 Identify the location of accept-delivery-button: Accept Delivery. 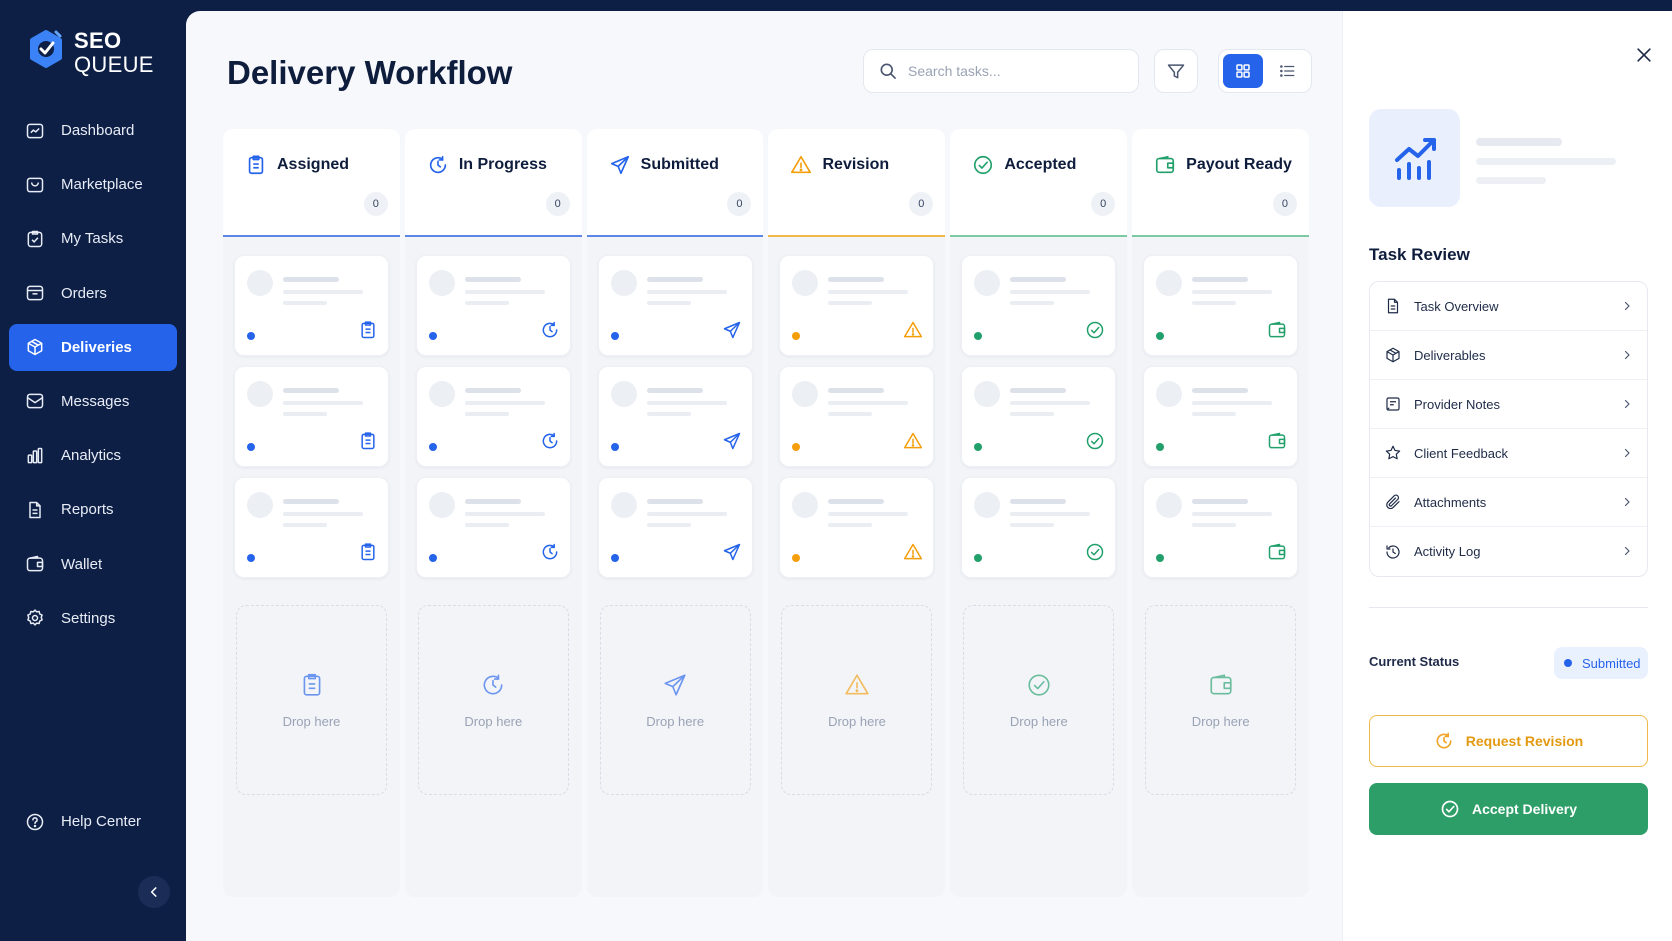
(1508, 809).